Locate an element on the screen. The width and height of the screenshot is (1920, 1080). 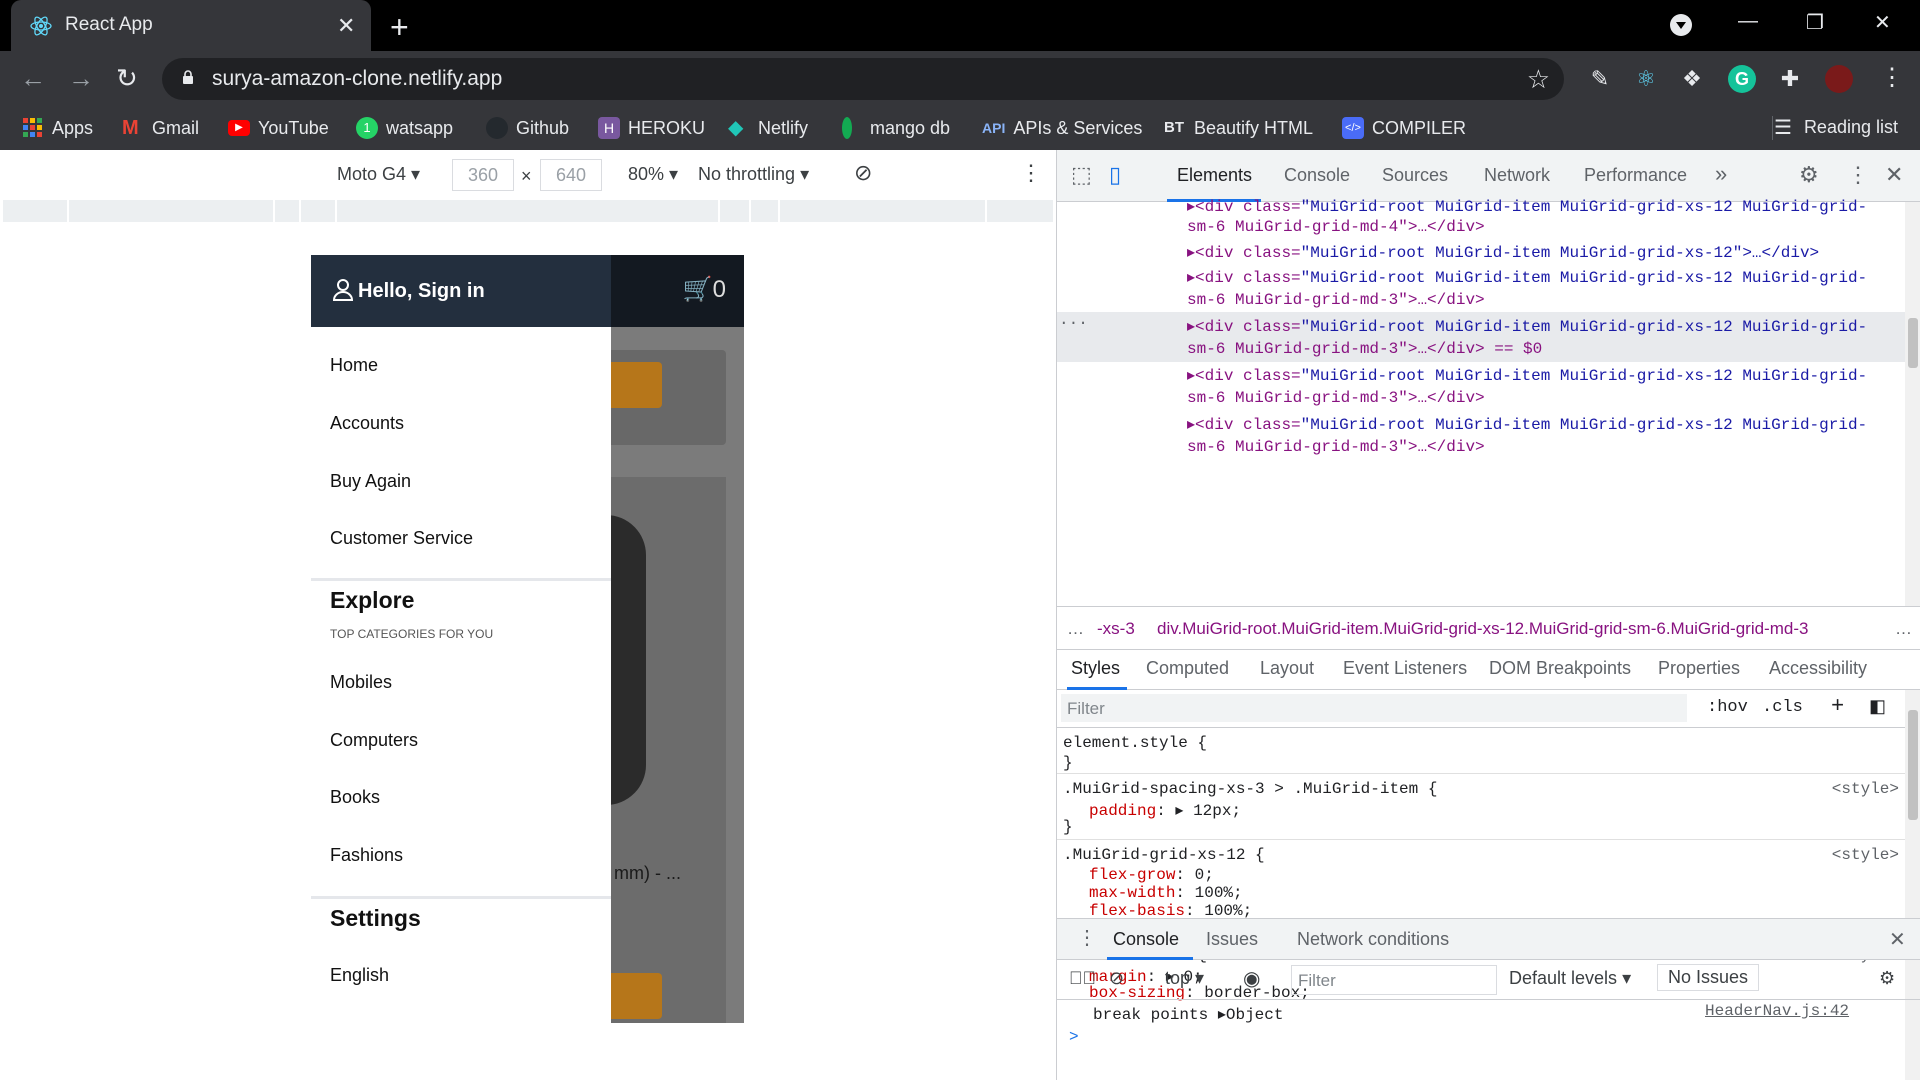
add-rule-icon: + is located at coordinates (1837, 706).